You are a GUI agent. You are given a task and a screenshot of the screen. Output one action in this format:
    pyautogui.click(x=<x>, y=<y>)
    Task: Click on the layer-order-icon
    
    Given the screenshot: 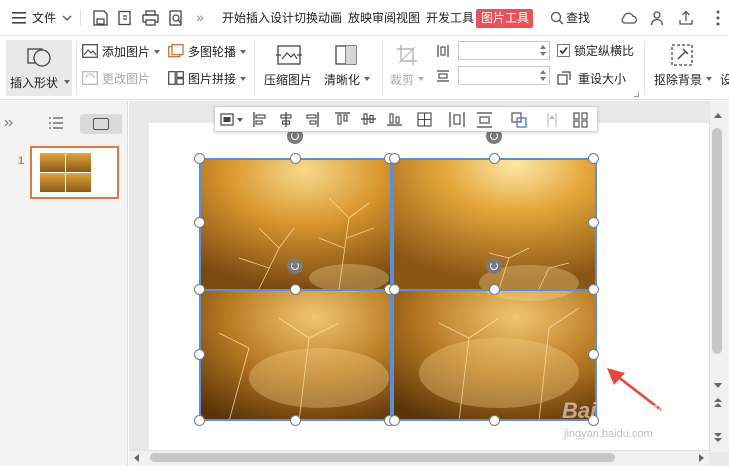 What is the action you would take?
    pyautogui.click(x=580, y=120)
    